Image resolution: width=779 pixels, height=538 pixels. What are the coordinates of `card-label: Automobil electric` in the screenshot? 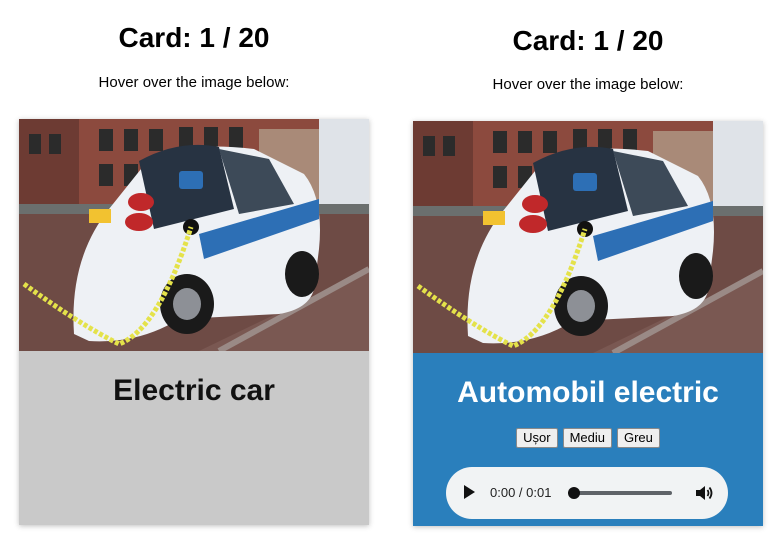 It's located at (588, 392).